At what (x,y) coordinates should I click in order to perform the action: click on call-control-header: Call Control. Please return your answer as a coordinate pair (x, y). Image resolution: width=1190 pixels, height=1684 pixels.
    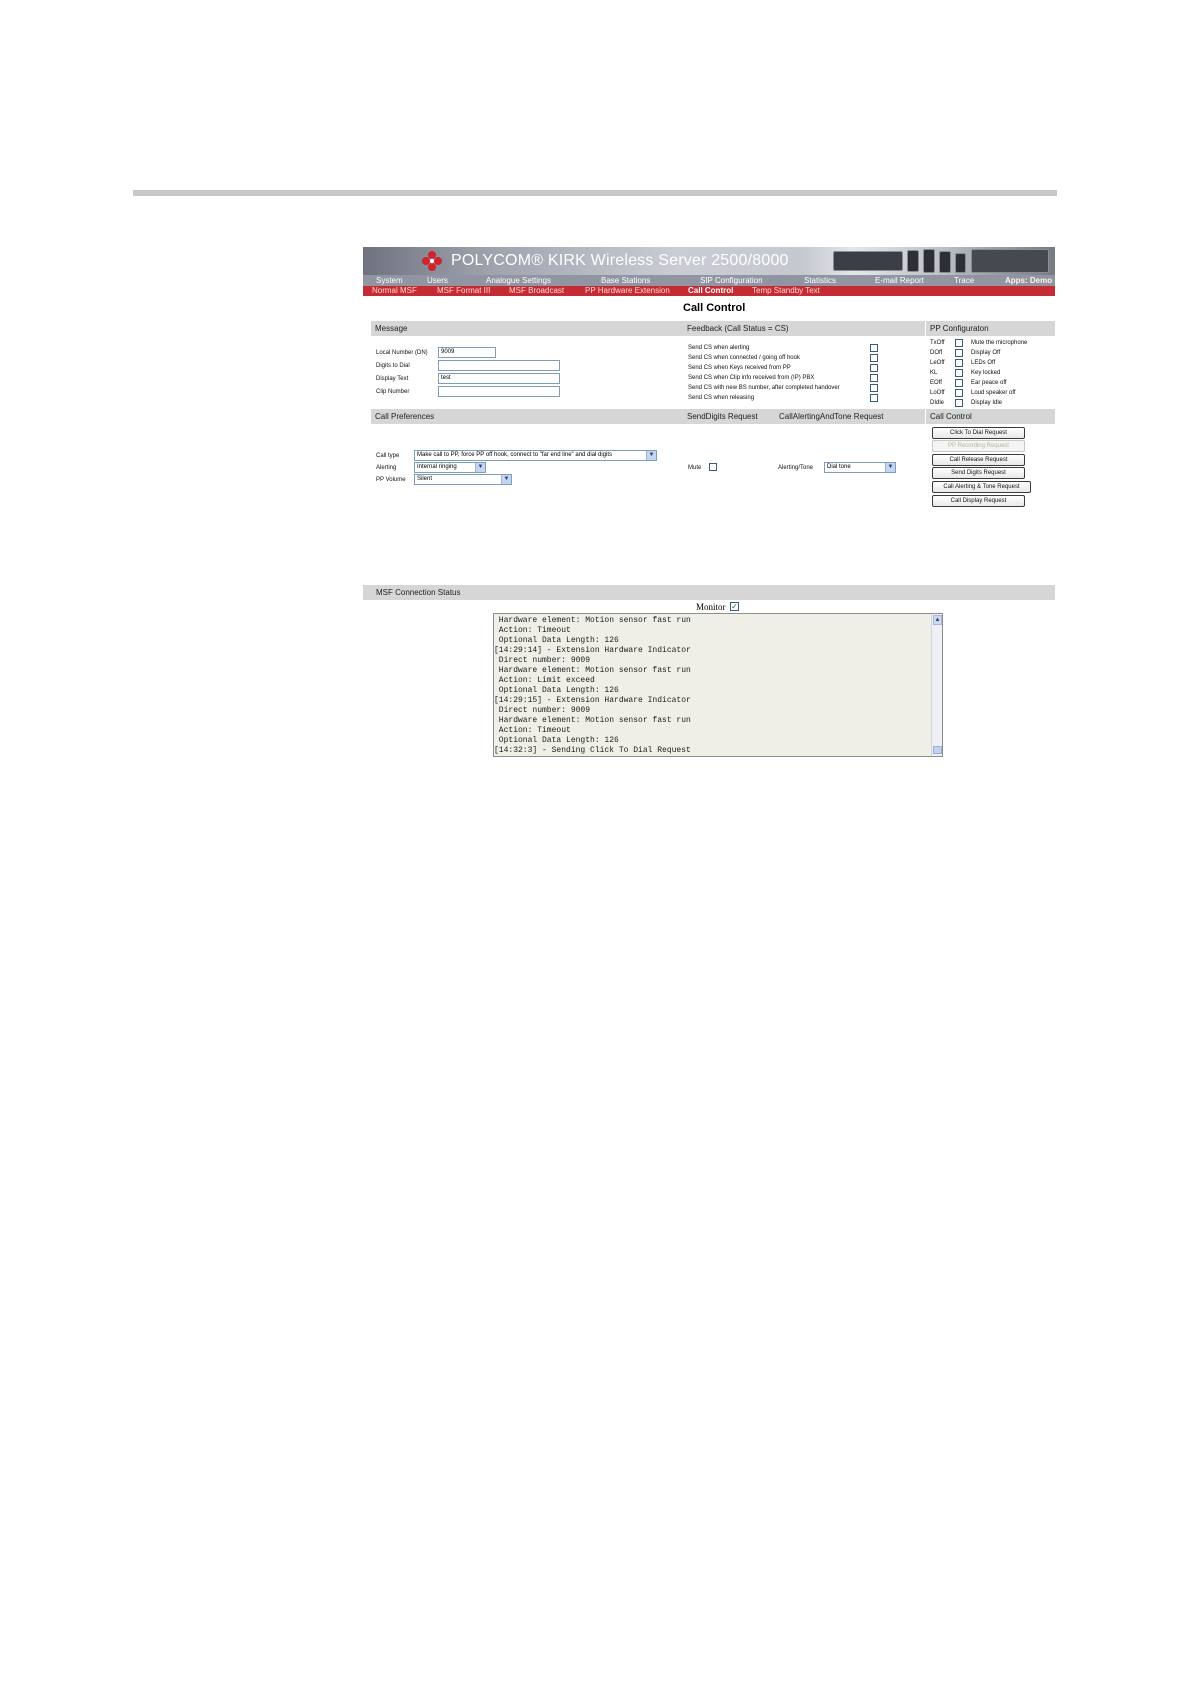
    Looking at the image, I should click on (990, 416).